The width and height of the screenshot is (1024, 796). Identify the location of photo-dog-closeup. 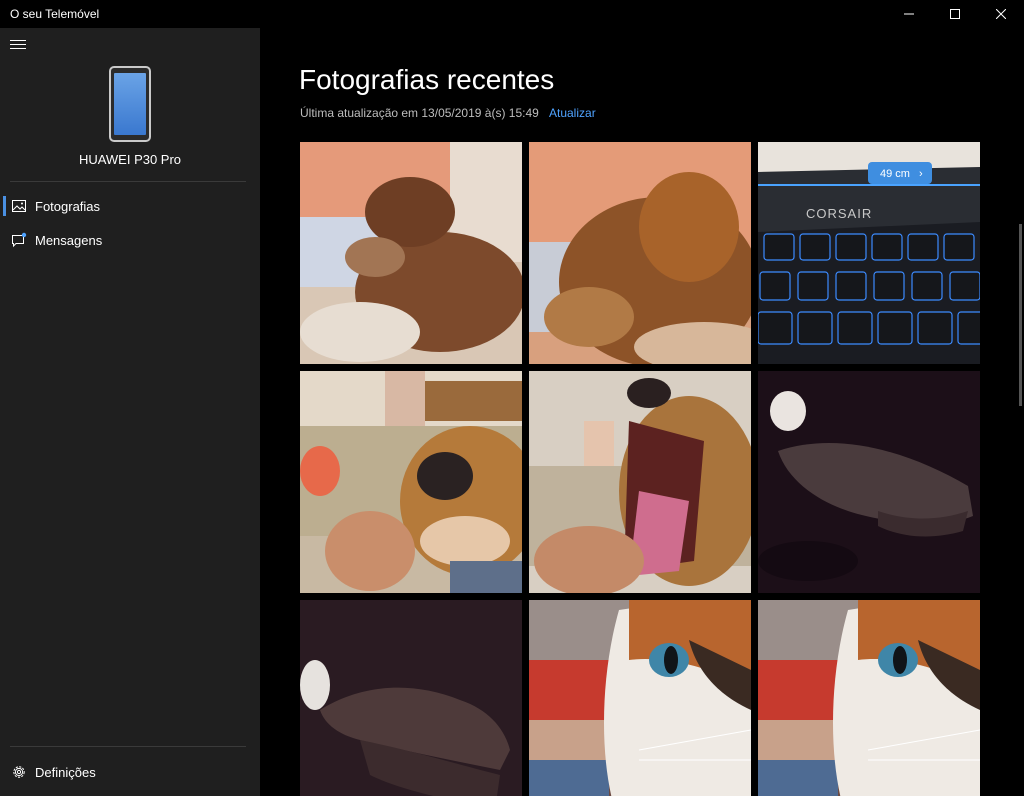
(640, 253).